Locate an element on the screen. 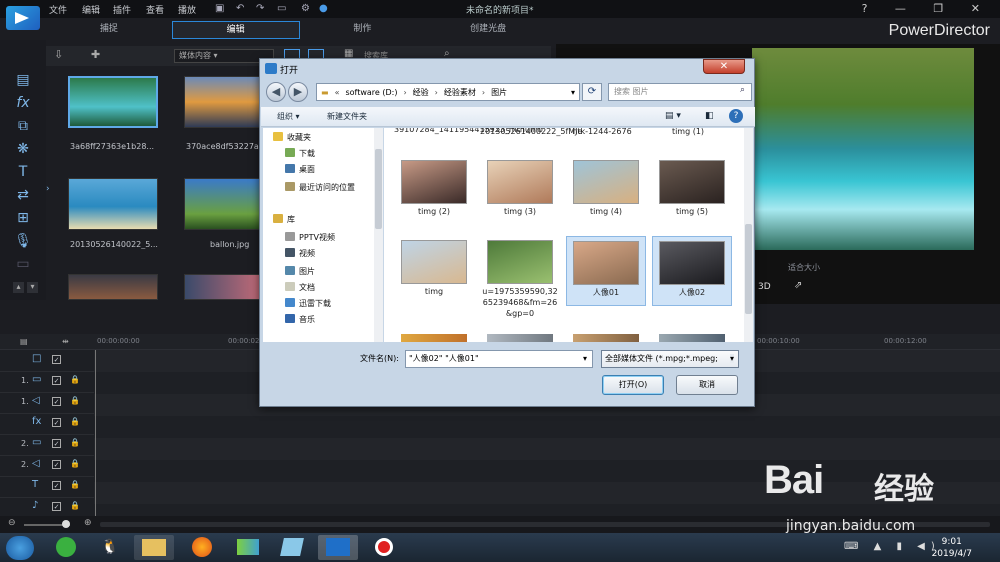  breadcrumb-item: software (D:) is located at coordinates (371, 92).